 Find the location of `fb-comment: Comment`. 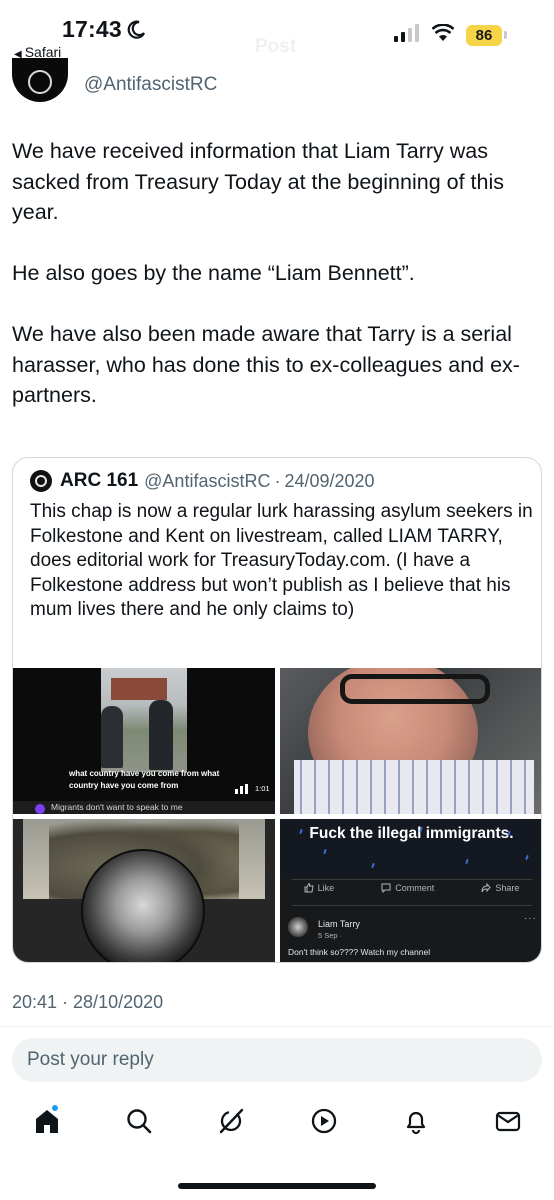

fb-comment: Comment is located at coordinates (407, 888).